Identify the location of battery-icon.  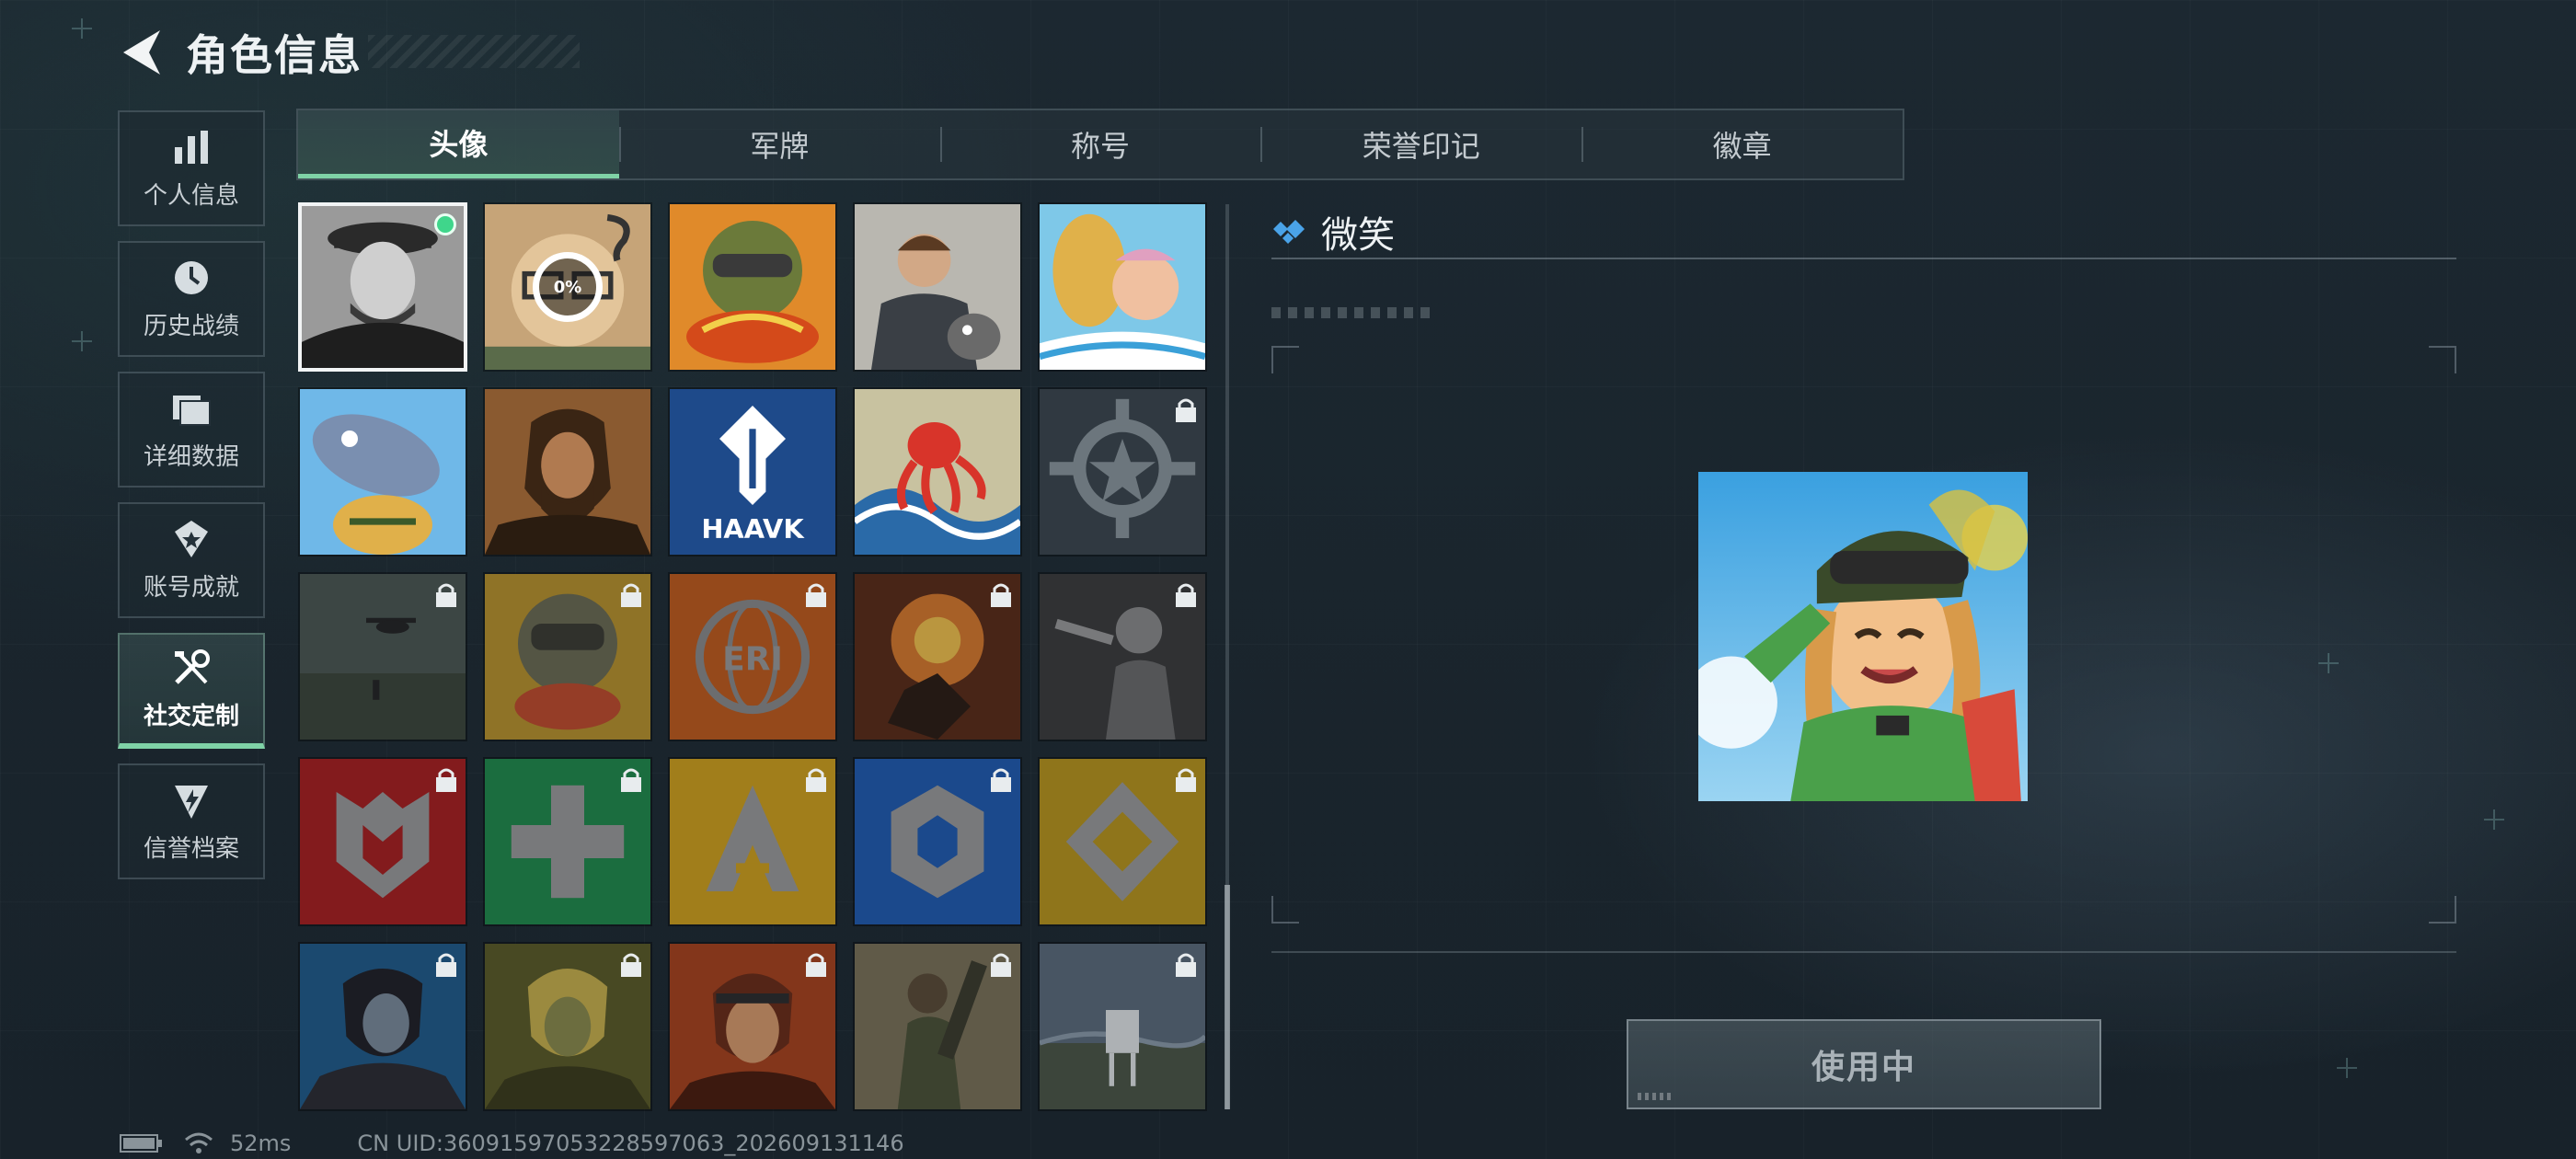
(142, 1143).